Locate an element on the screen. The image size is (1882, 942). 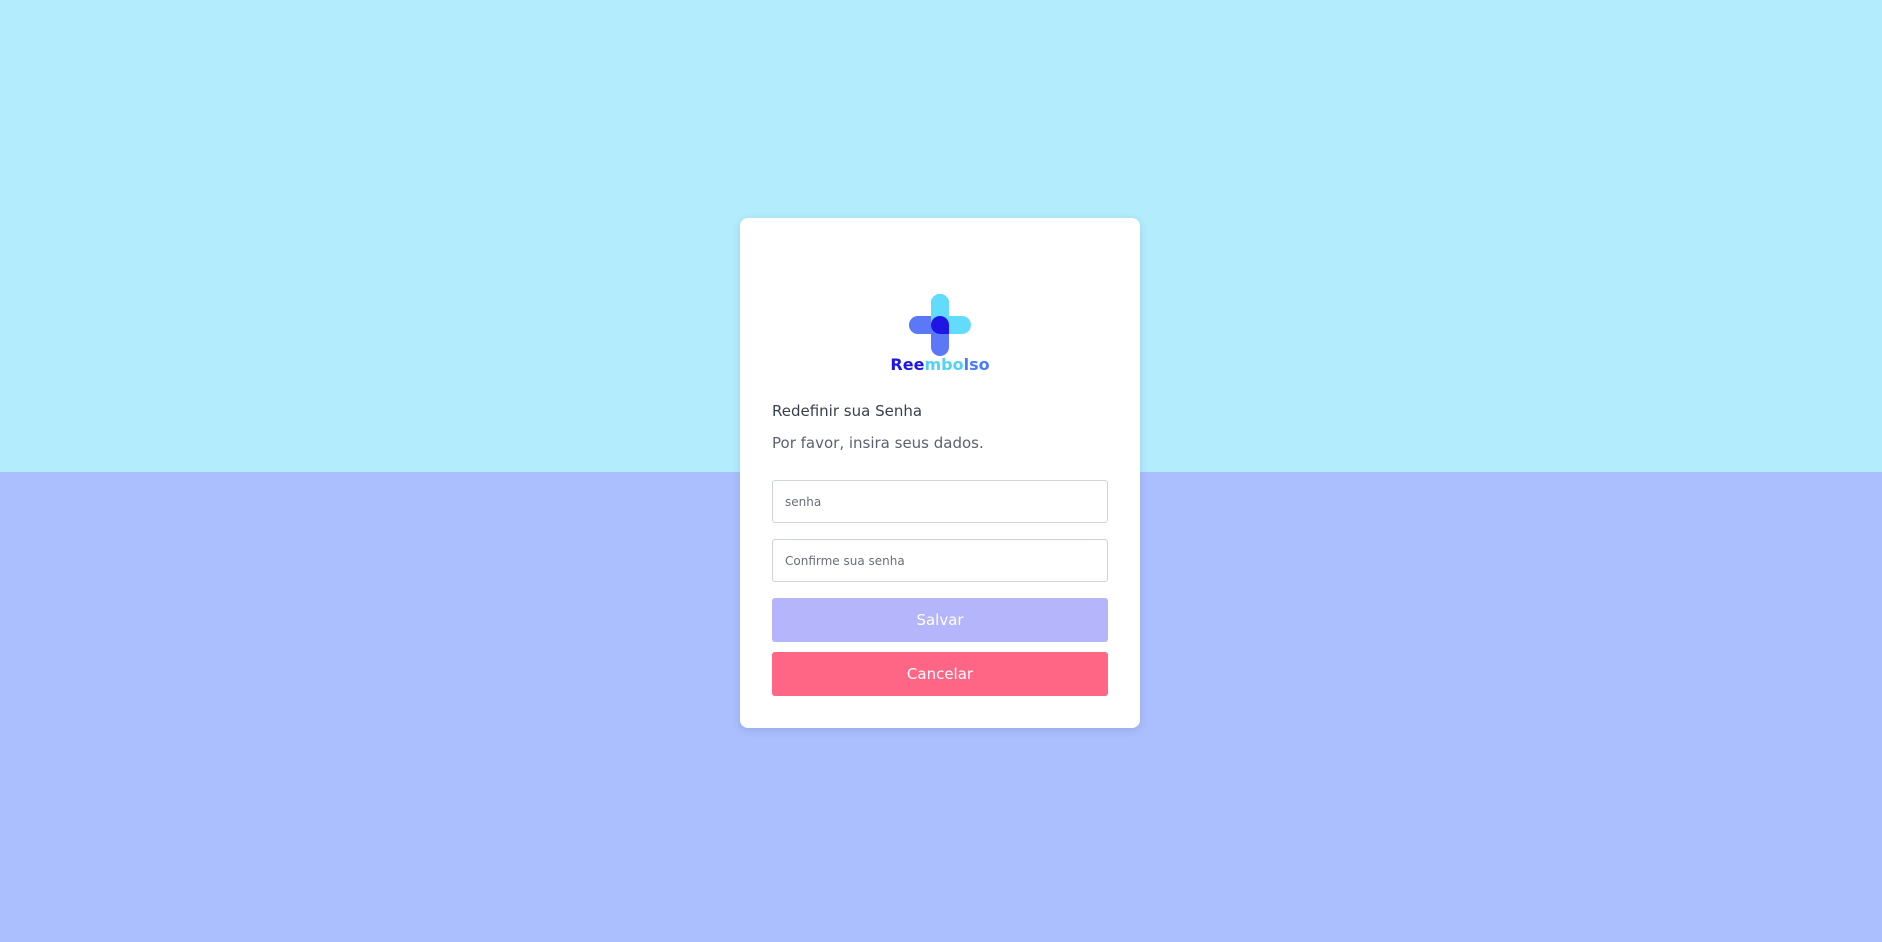
save-button: Salvar is located at coordinates (940, 620).